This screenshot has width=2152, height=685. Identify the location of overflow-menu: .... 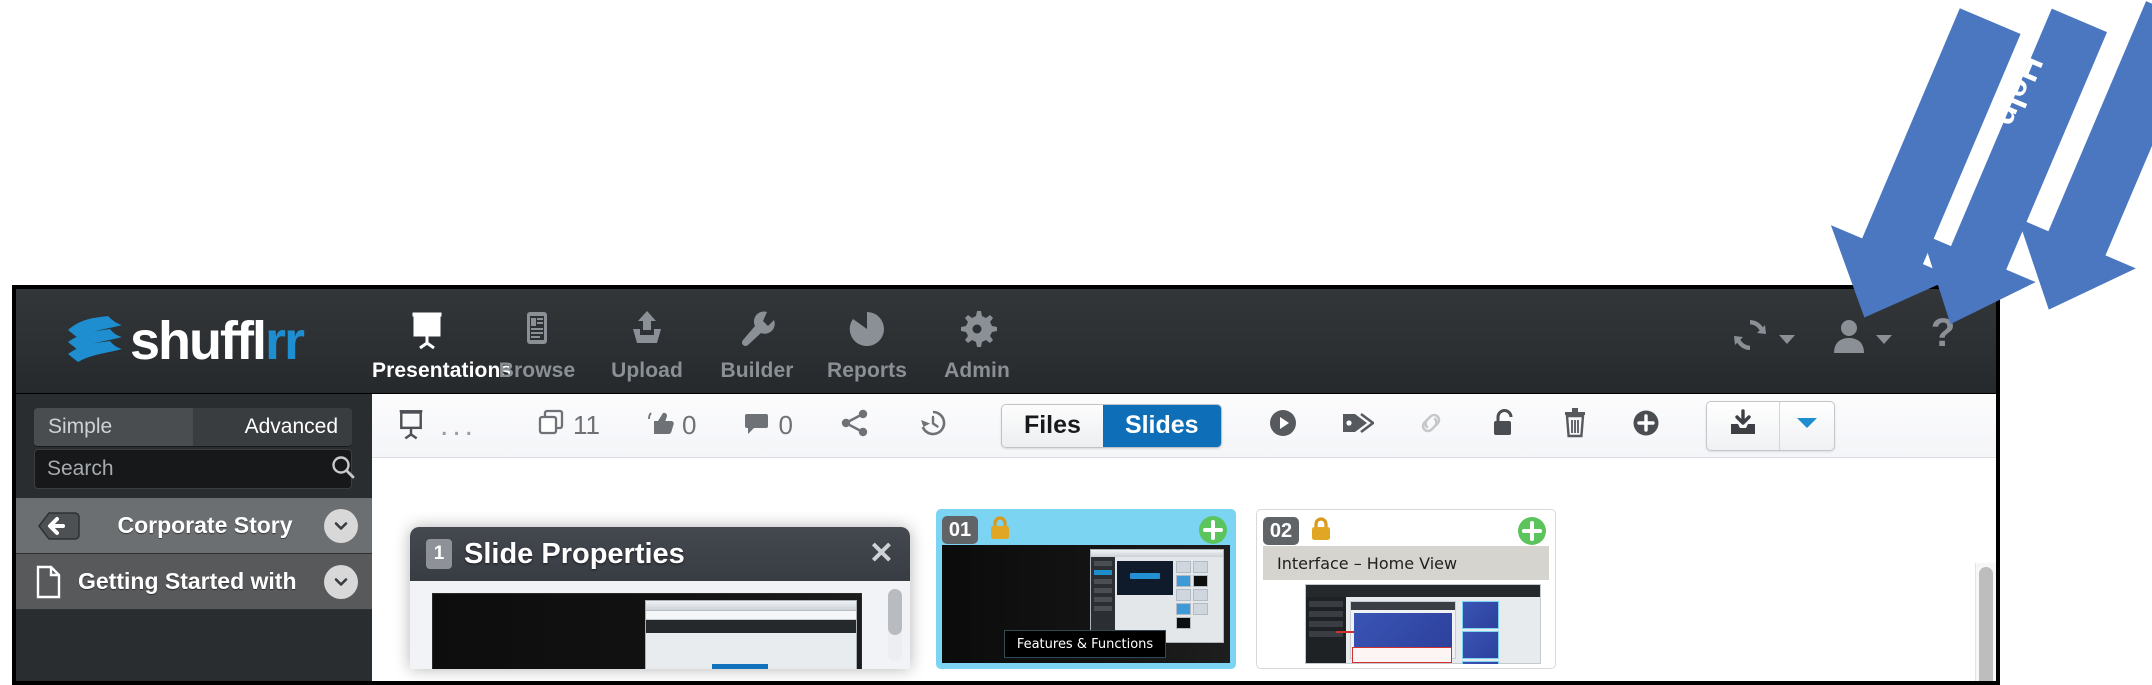
(458, 425).